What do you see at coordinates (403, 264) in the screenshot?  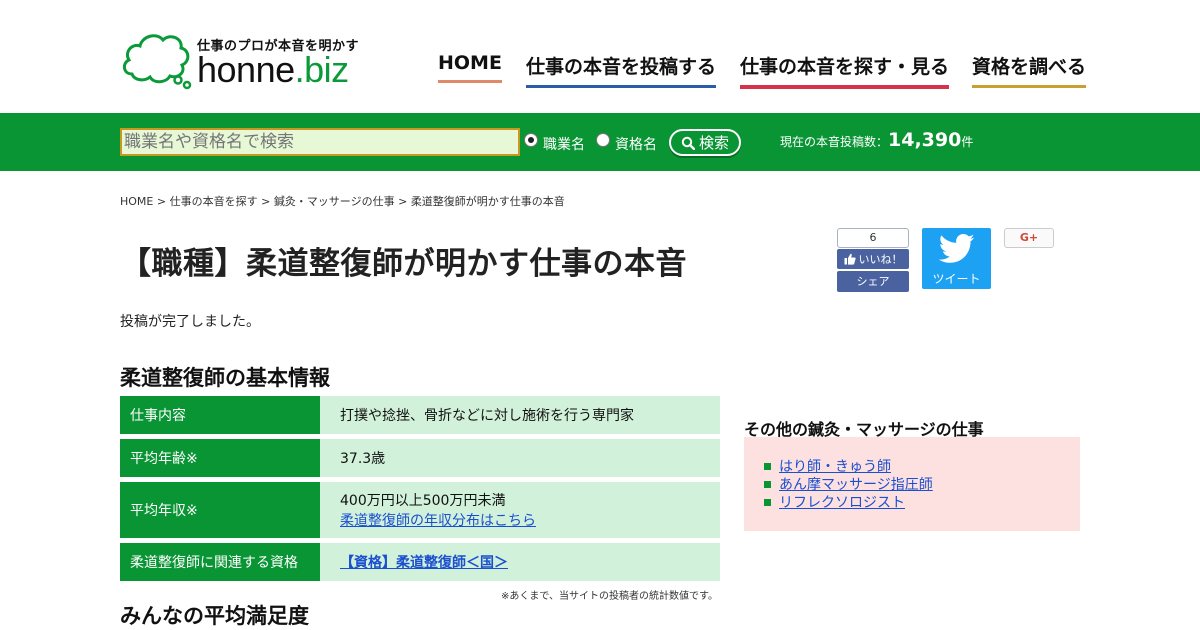 I see `page-title: 【職種】柔道整復師が明かす仕事の本音` at bounding box center [403, 264].